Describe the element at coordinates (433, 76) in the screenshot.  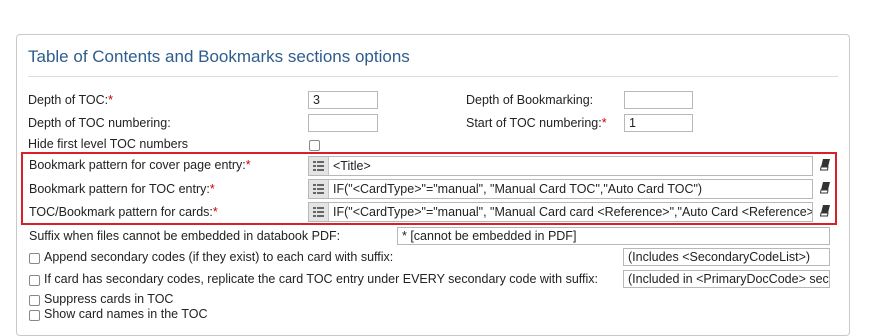
I see `title-divider` at that location.